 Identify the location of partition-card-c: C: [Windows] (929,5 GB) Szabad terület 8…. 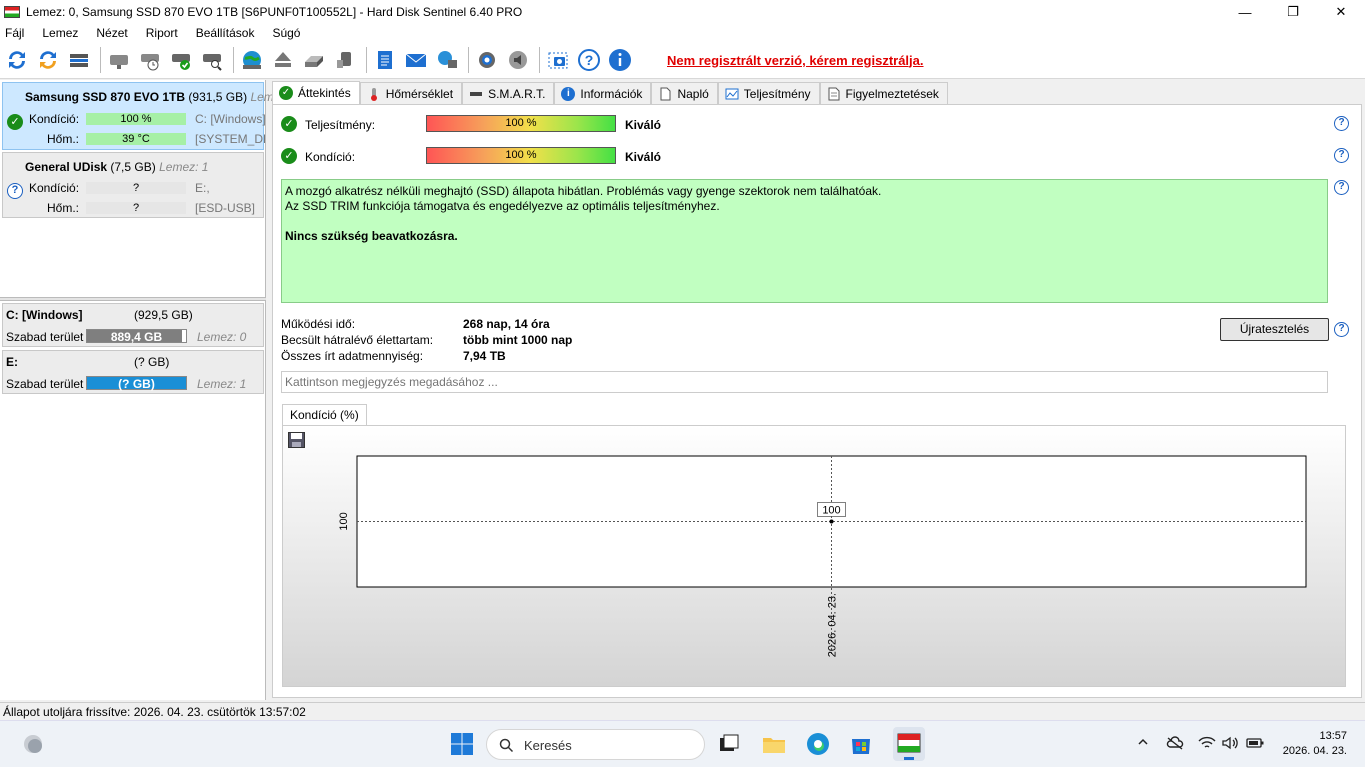
(133, 325).